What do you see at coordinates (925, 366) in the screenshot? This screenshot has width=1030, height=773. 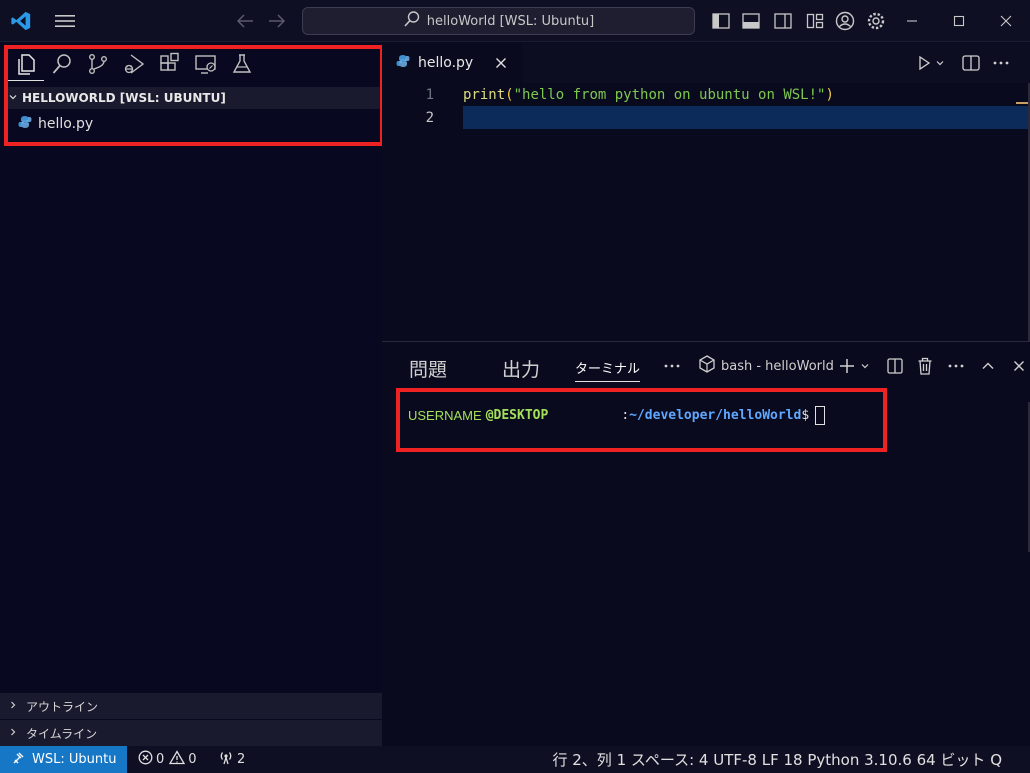 I see `kill-terminal-trash-icon` at bounding box center [925, 366].